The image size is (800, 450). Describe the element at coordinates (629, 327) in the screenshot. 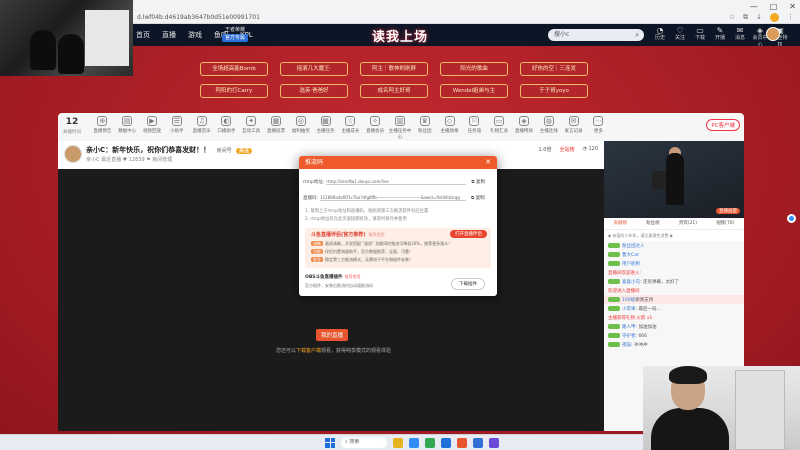

I see `chat-username: 路人甲` at that location.